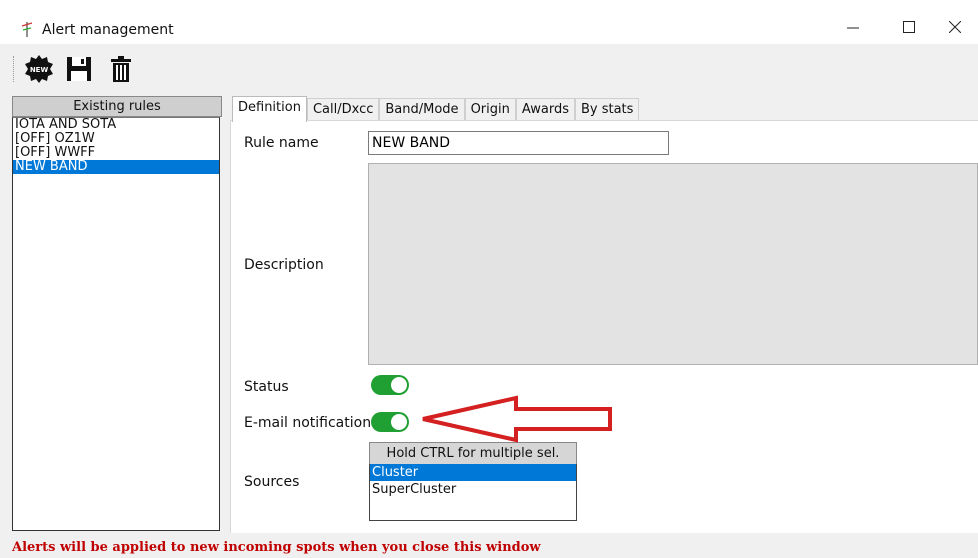  What do you see at coordinates (343, 109) in the screenshot?
I see `tab-call-dxcc: Call/Dxcc` at bounding box center [343, 109].